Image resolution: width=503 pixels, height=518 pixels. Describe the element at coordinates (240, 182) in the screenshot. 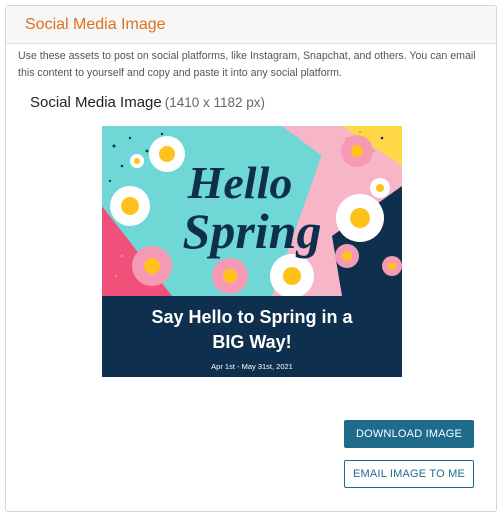

I see `headline-hello: Hello` at that location.